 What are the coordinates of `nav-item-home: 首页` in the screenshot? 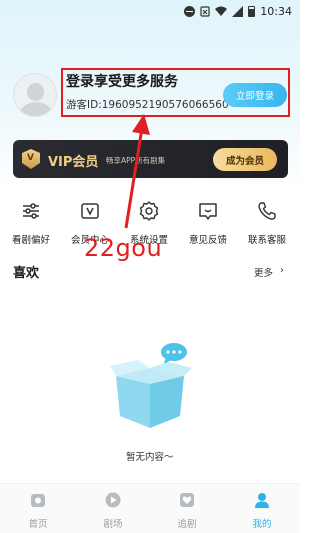 It's located at (38, 510).